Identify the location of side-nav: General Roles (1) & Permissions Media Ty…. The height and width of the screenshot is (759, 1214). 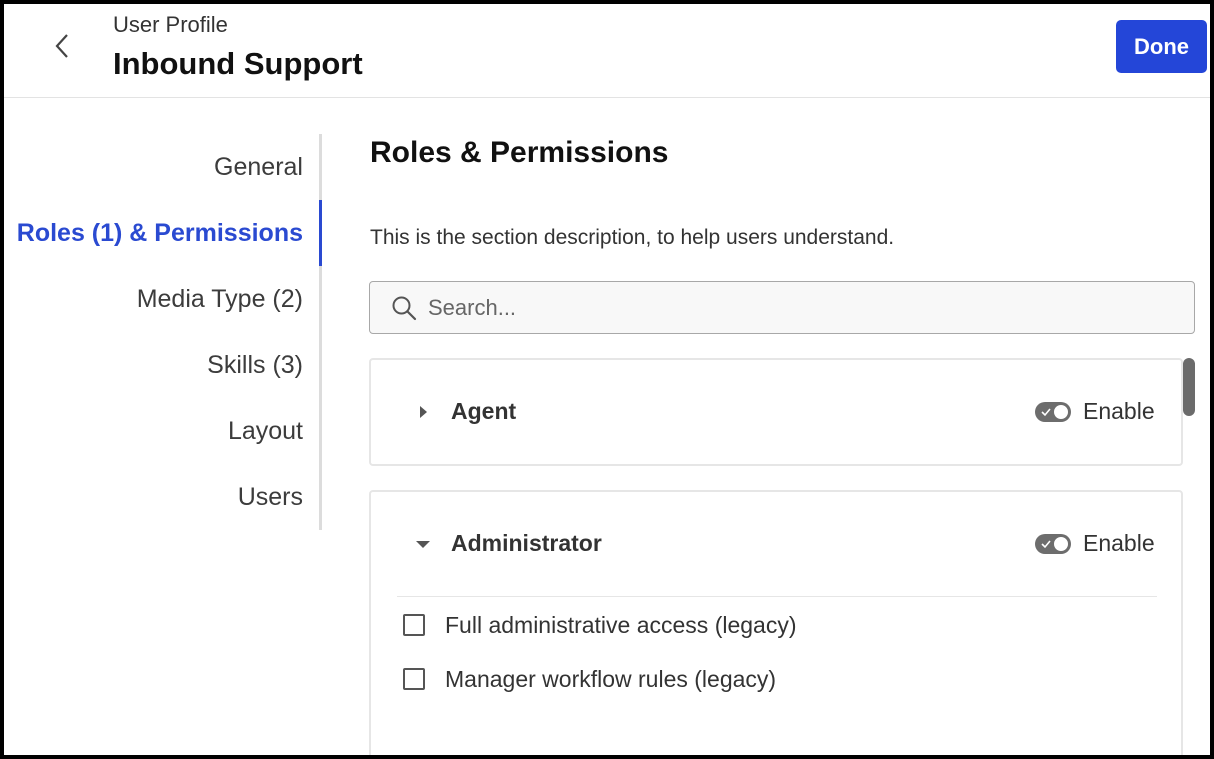
(163, 332).